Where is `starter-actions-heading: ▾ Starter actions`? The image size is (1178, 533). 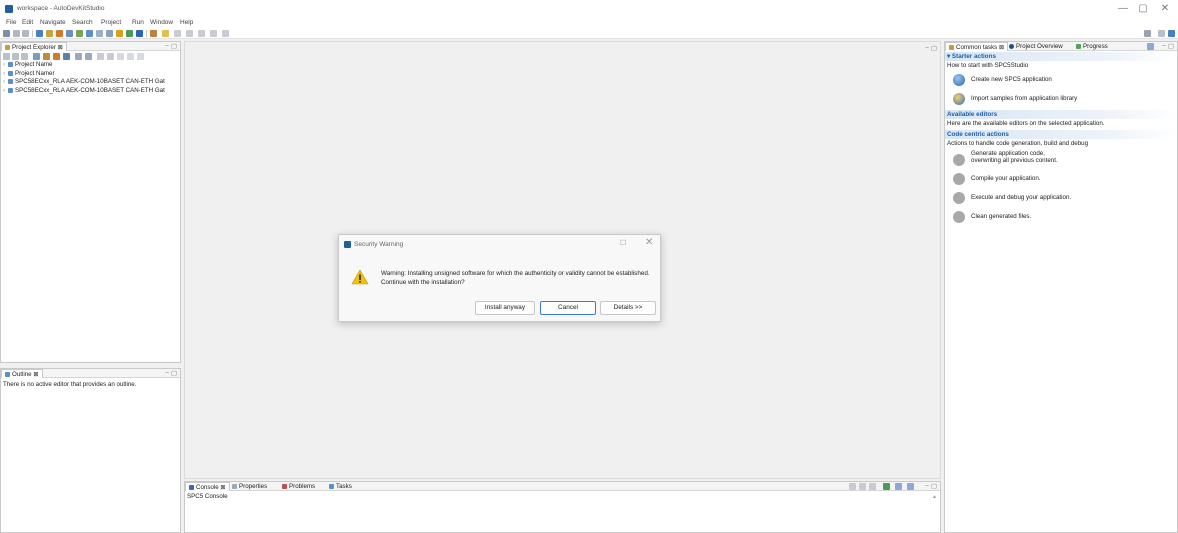
starter-actions-heading: ▾ Starter actions is located at coordinates (1061, 56).